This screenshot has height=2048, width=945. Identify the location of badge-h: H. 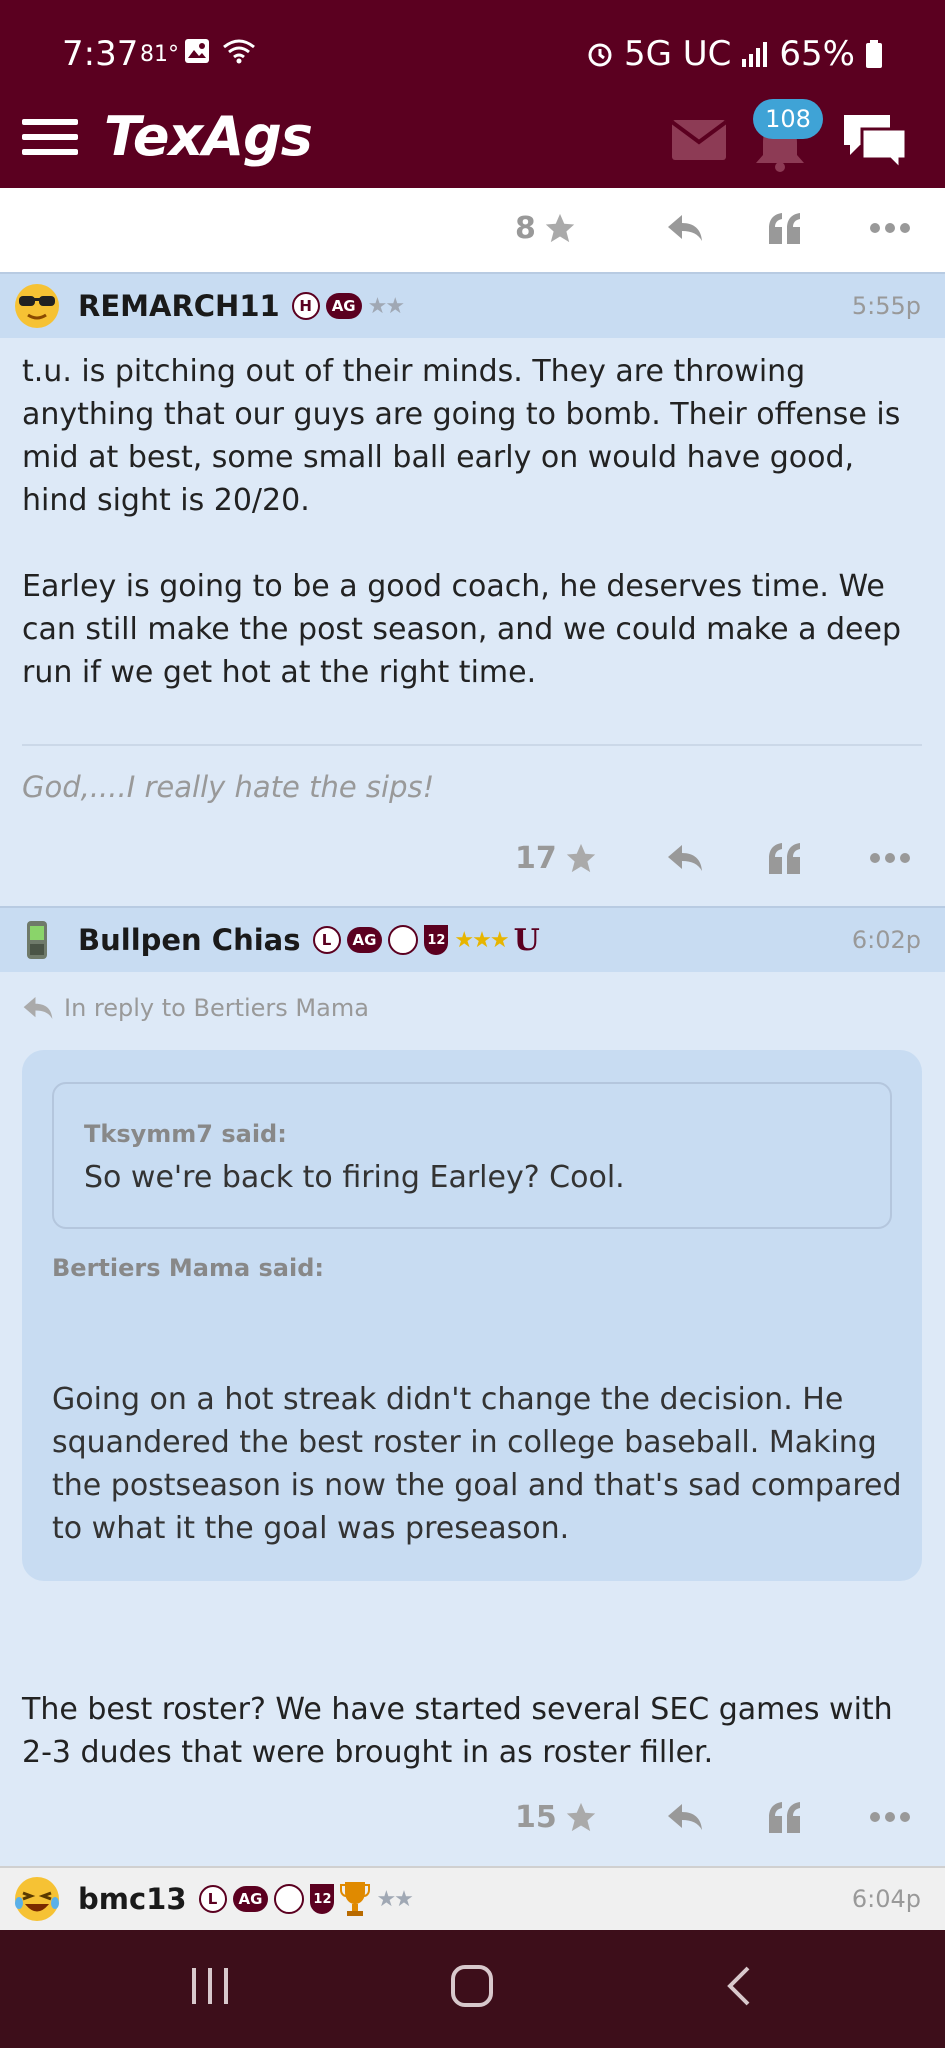
(305, 306).